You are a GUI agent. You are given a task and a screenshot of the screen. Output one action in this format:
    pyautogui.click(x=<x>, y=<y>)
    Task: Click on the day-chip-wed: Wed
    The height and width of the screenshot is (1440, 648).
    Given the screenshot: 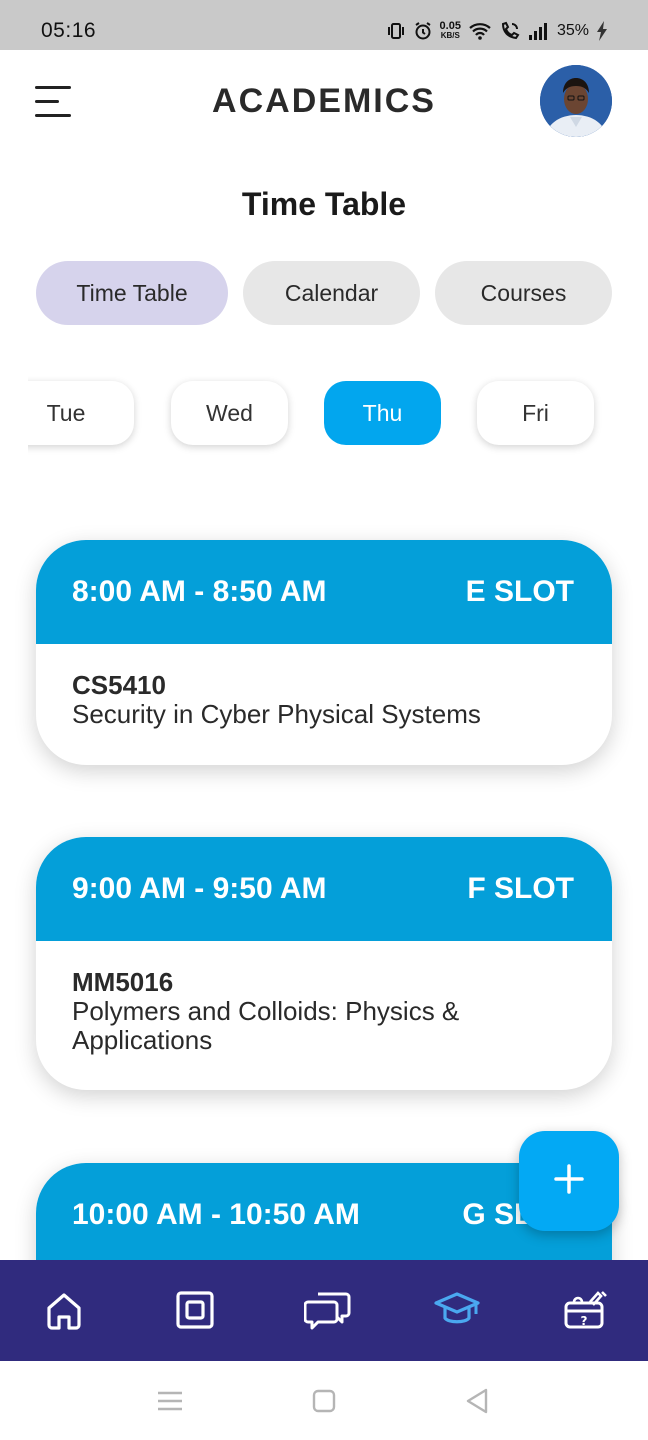 What is the action you would take?
    pyautogui.click(x=229, y=413)
    